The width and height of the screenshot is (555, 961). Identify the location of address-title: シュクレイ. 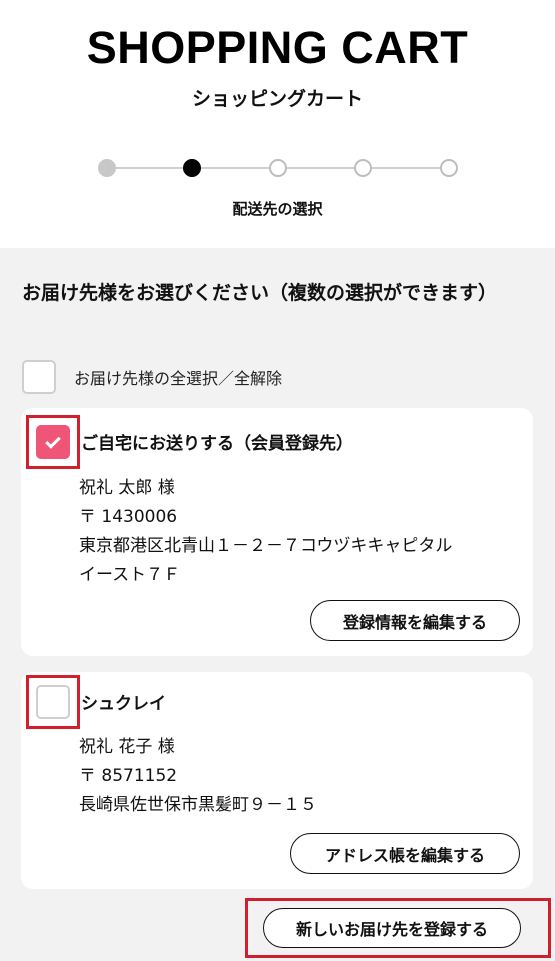
(123, 704).